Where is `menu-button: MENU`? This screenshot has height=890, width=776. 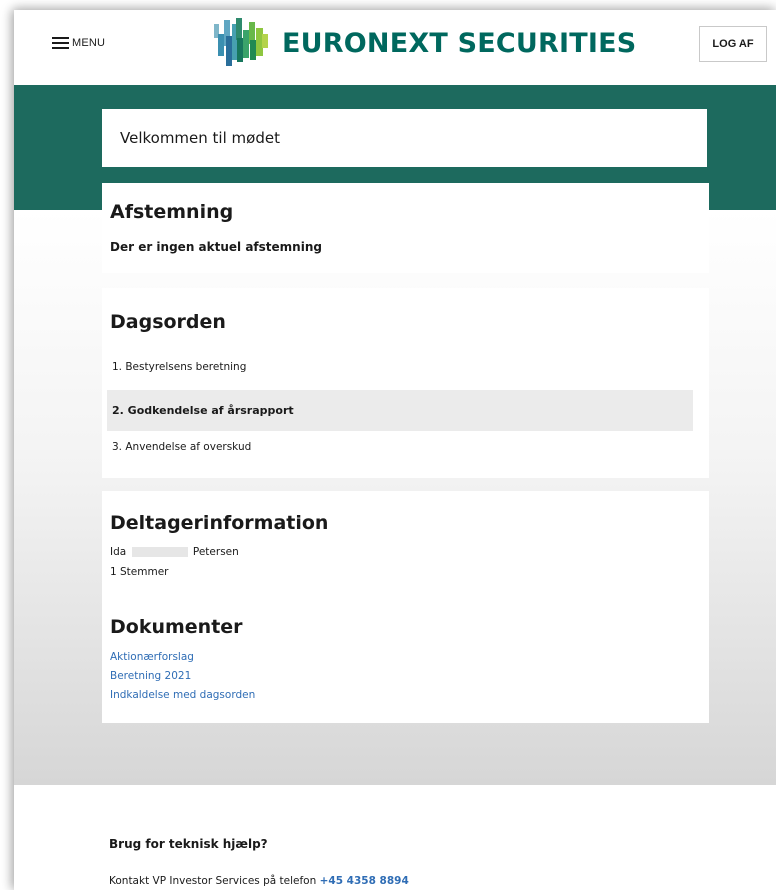
menu-button: MENU is located at coordinates (78, 43).